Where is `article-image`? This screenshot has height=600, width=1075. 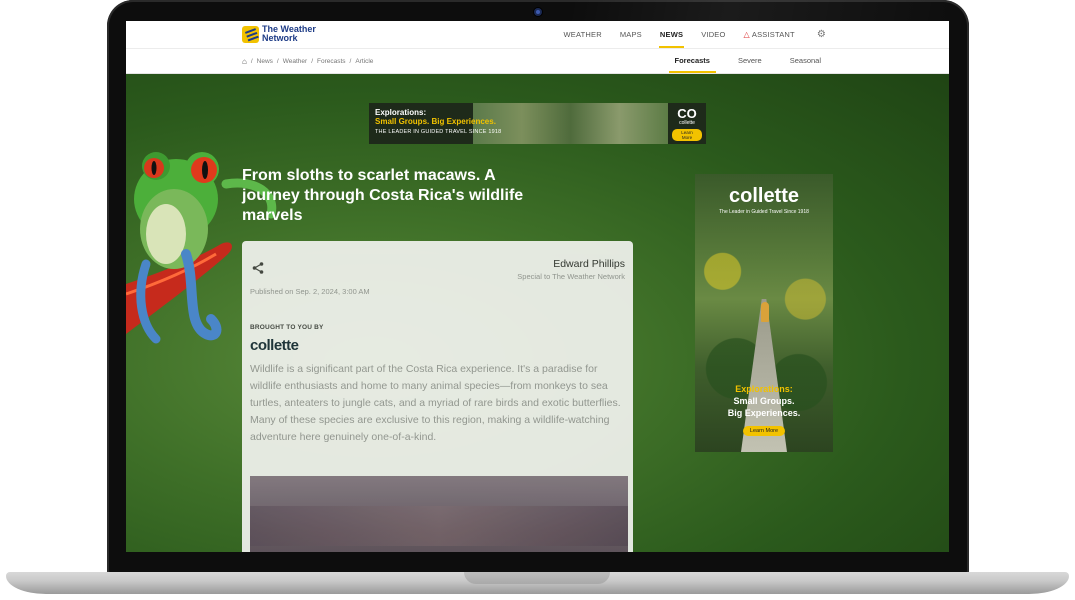 article-image is located at coordinates (439, 514).